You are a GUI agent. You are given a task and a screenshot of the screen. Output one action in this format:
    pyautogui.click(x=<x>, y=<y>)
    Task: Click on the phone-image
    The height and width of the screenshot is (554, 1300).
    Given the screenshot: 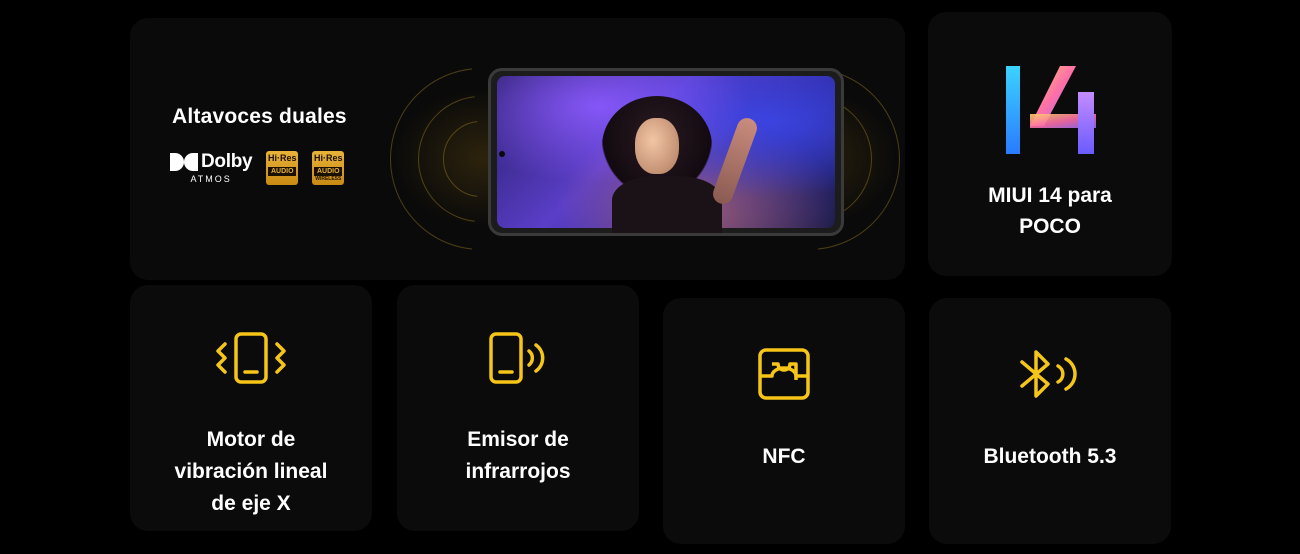 What is the action you would take?
    pyautogui.click(x=666, y=152)
    